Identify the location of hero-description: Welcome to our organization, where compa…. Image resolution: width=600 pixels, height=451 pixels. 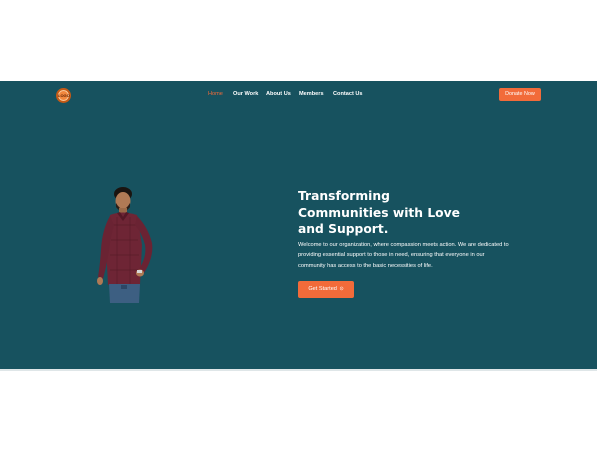
(403, 255).